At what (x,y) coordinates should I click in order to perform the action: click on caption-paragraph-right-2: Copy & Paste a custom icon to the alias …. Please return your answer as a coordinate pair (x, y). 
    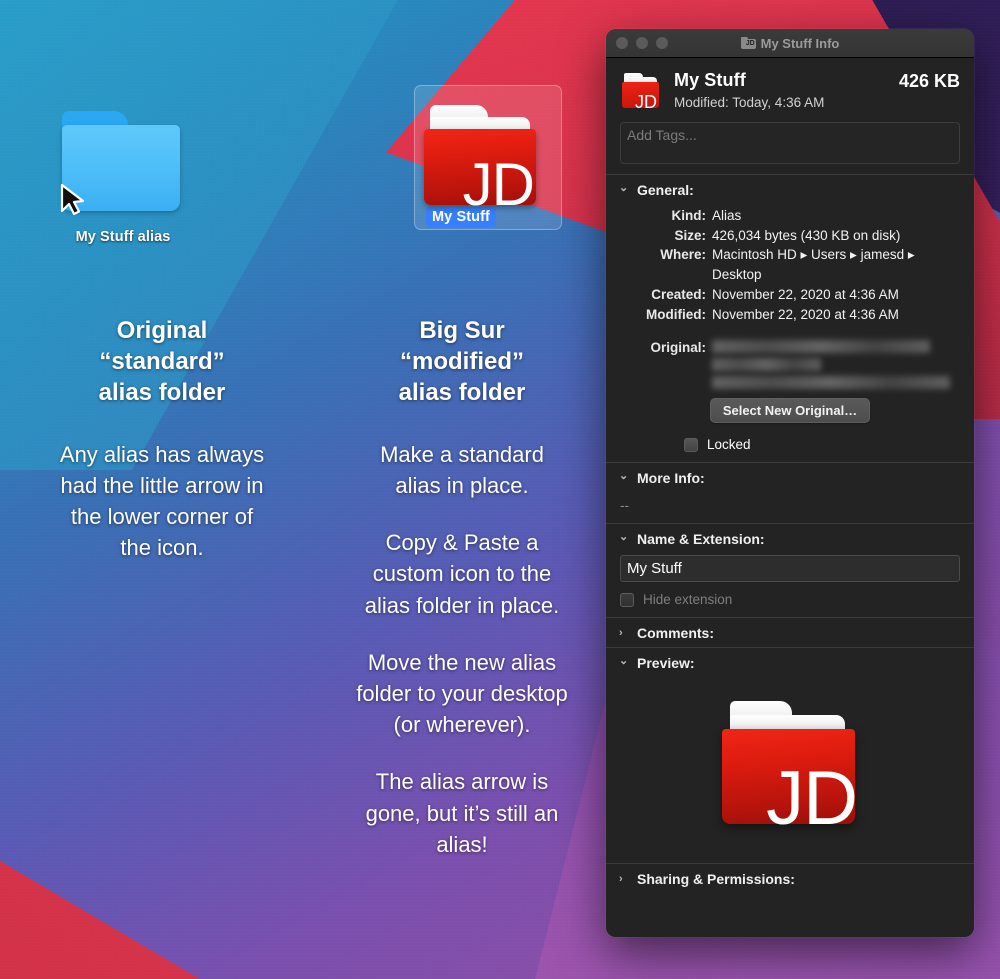
    Looking at the image, I should click on (462, 574).